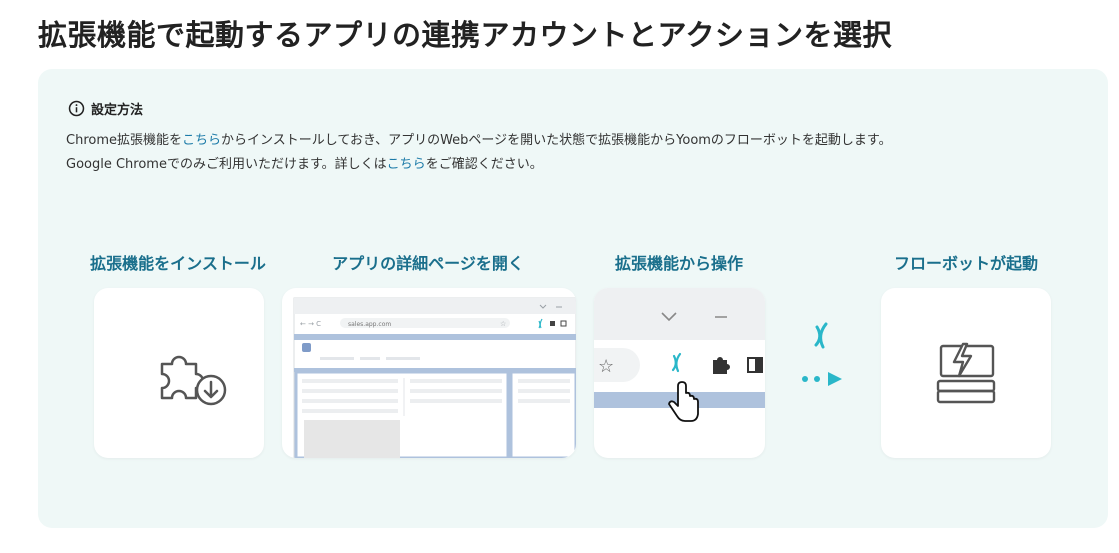  I want to click on browser-url: sales.app.com, so click(369, 324).